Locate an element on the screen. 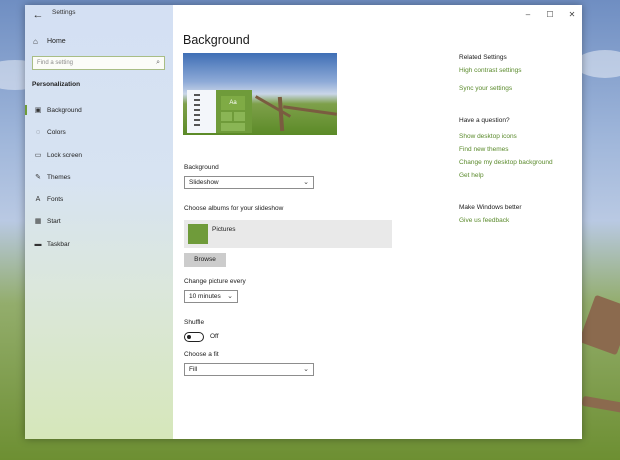  start-icon: ▦ is located at coordinates (38, 221).